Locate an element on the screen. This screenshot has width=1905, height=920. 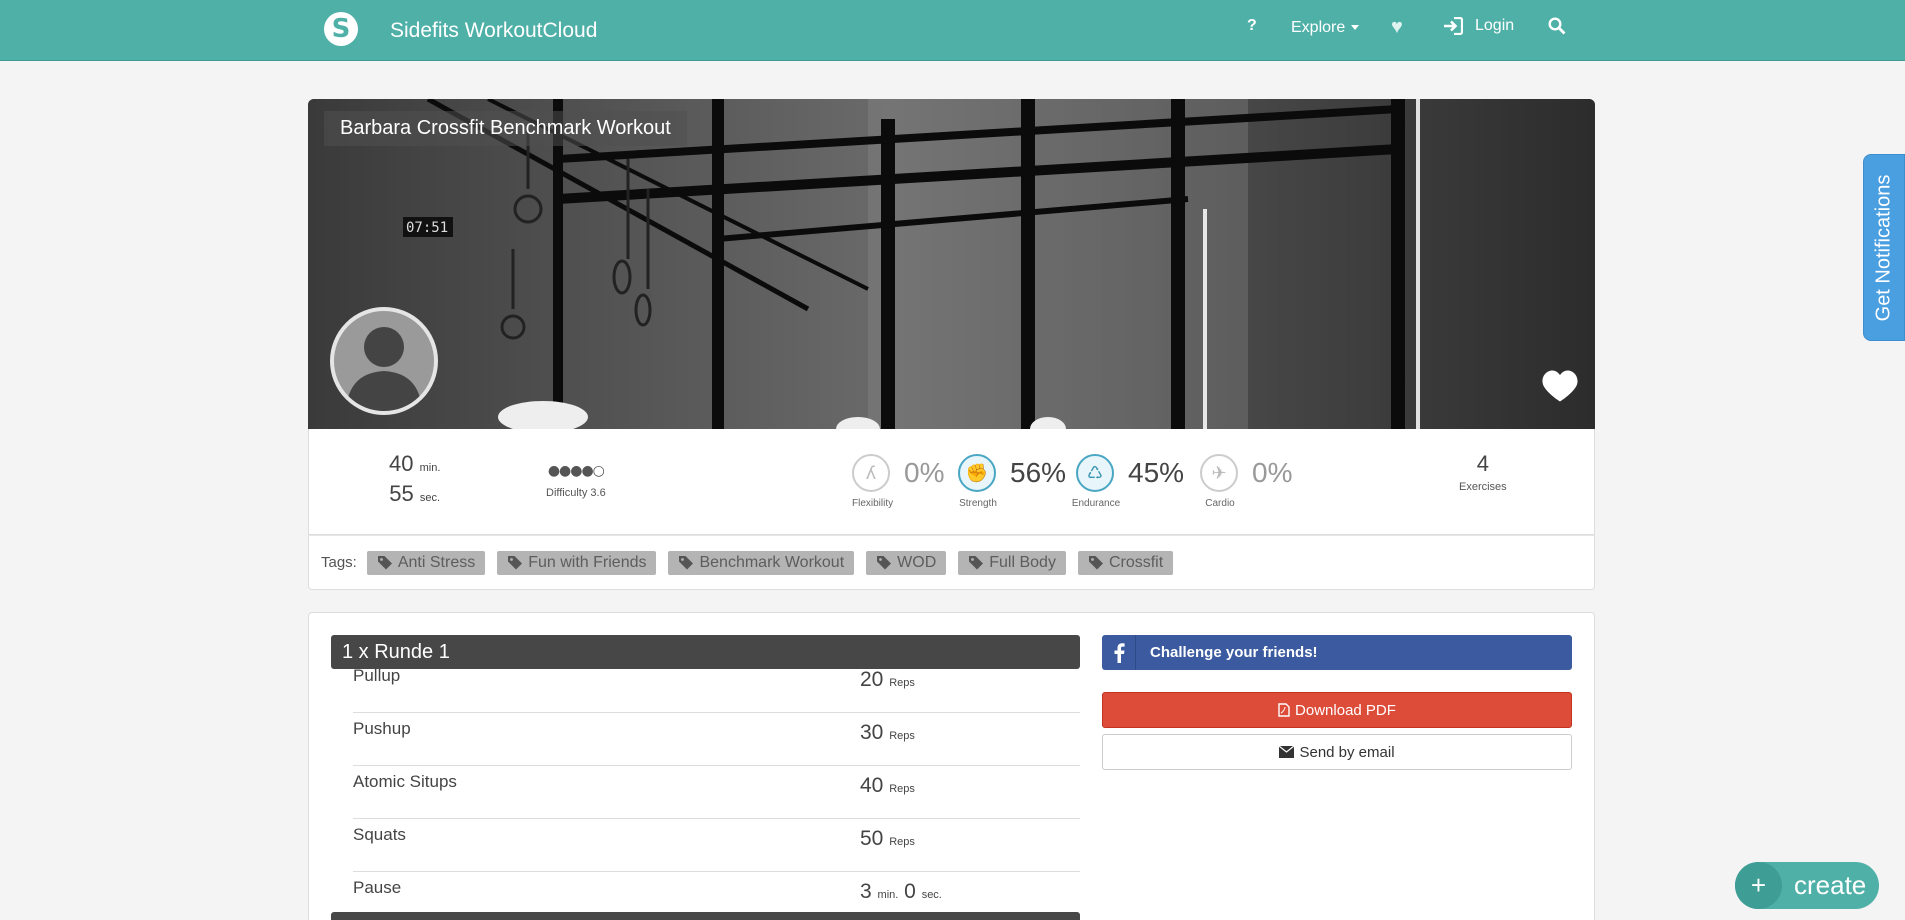
explore-menu: Explore is located at coordinates (1325, 28).